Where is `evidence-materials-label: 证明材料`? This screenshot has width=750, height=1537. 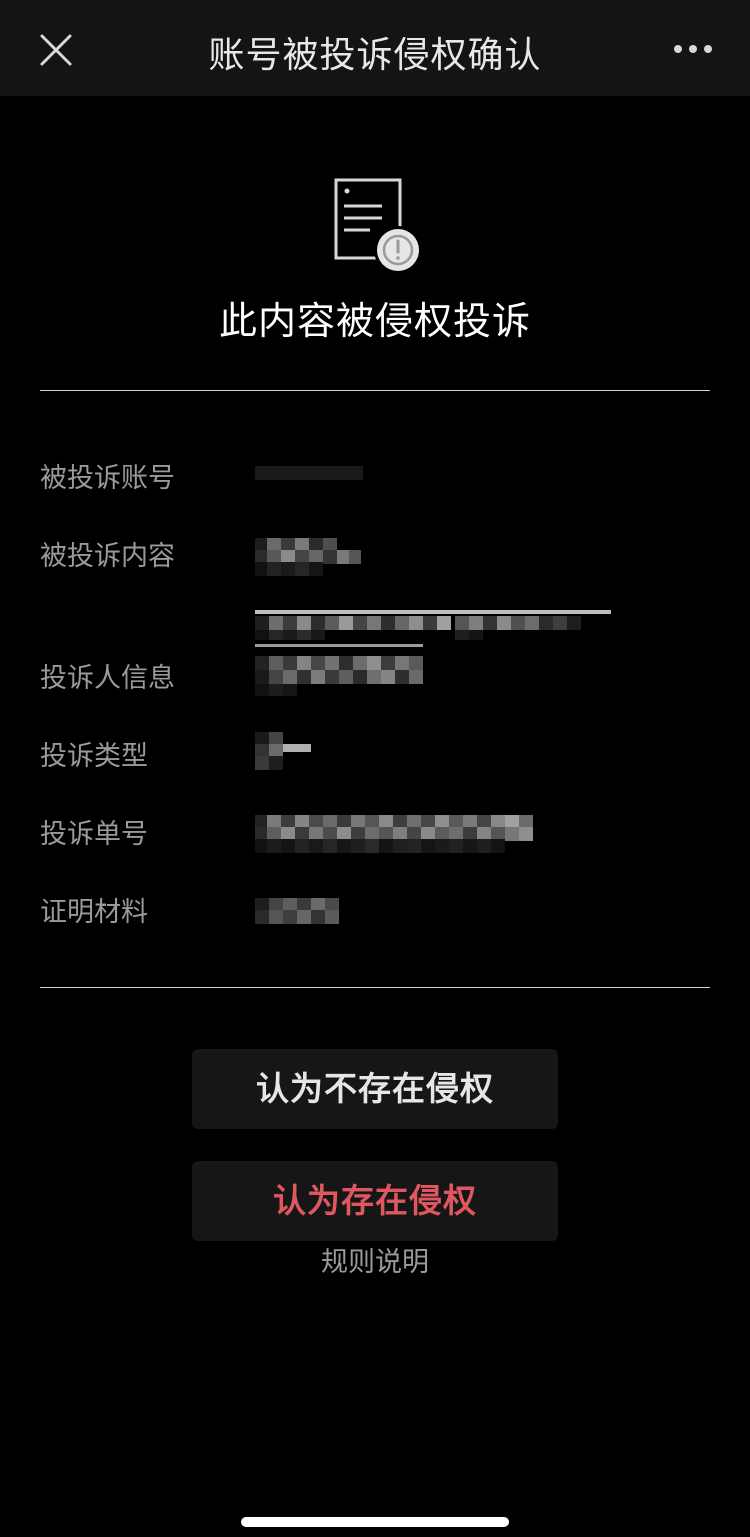
evidence-materials-label: 证明材料 is located at coordinates (94, 912).